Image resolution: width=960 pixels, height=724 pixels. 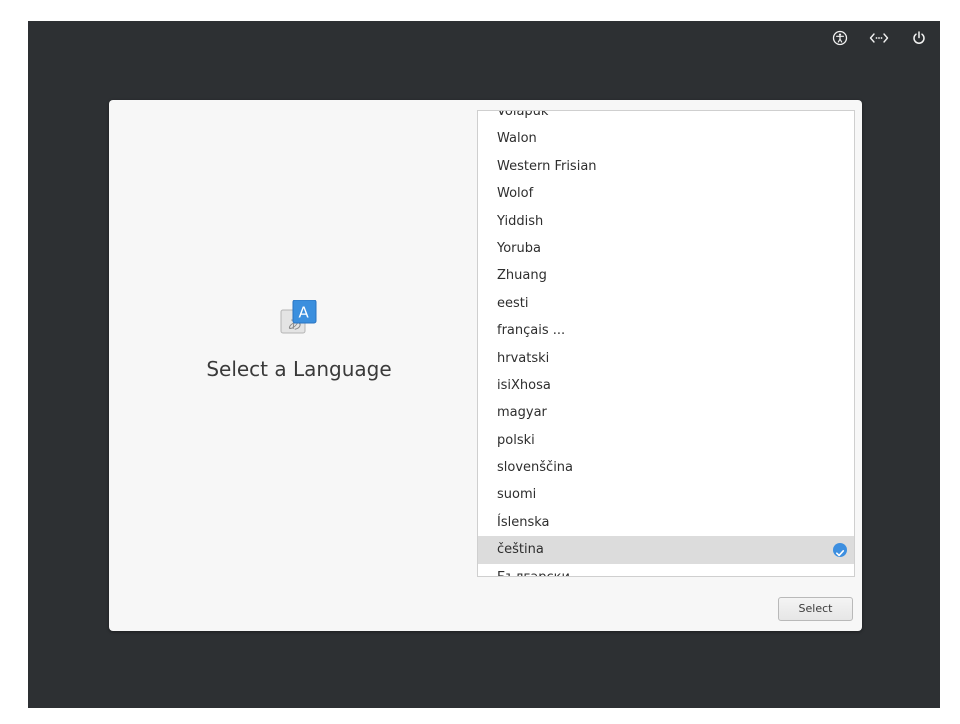 What do you see at coordinates (840, 550) in the screenshot?
I see `check-icon` at bounding box center [840, 550].